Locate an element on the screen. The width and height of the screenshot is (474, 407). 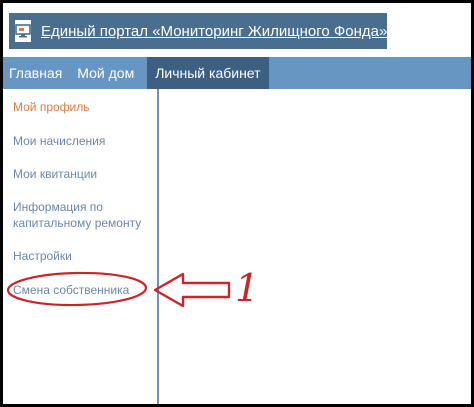
sidebar-item-my-profile: Мой профиль is located at coordinates (51, 107).